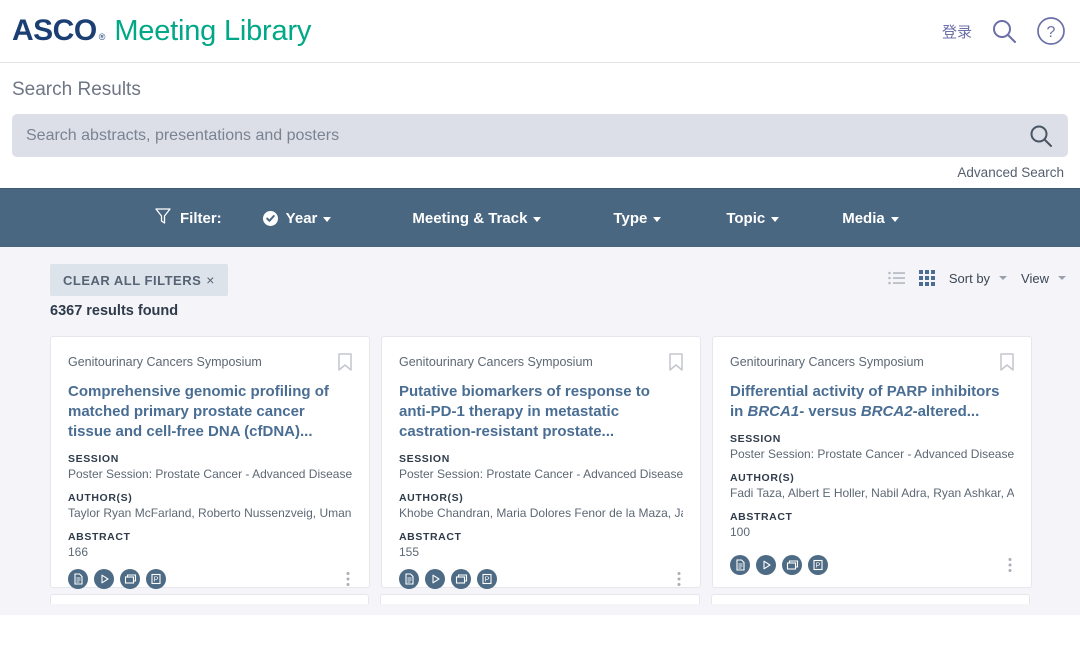 The image size is (1080, 652). I want to click on sort-by-dropdown: Sort by, so click(978, 278).